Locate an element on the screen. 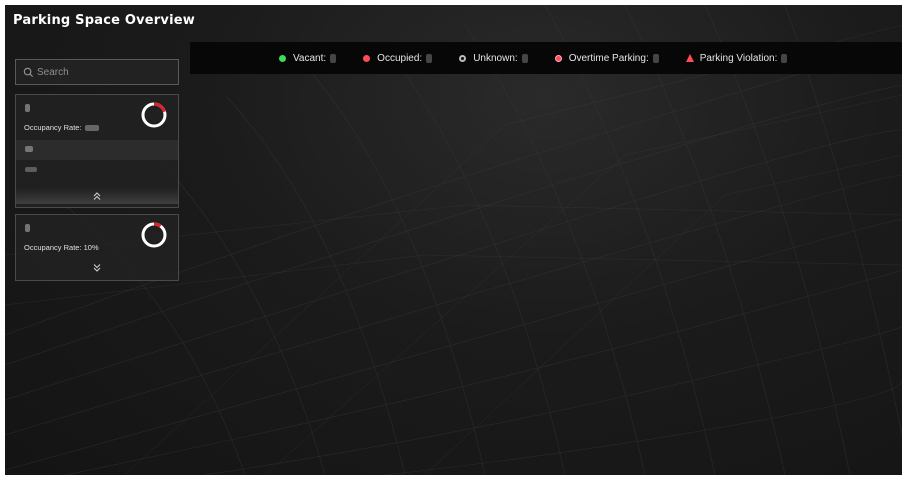 The image size is (907, 477). search-input is located at coordinates (107, 72).